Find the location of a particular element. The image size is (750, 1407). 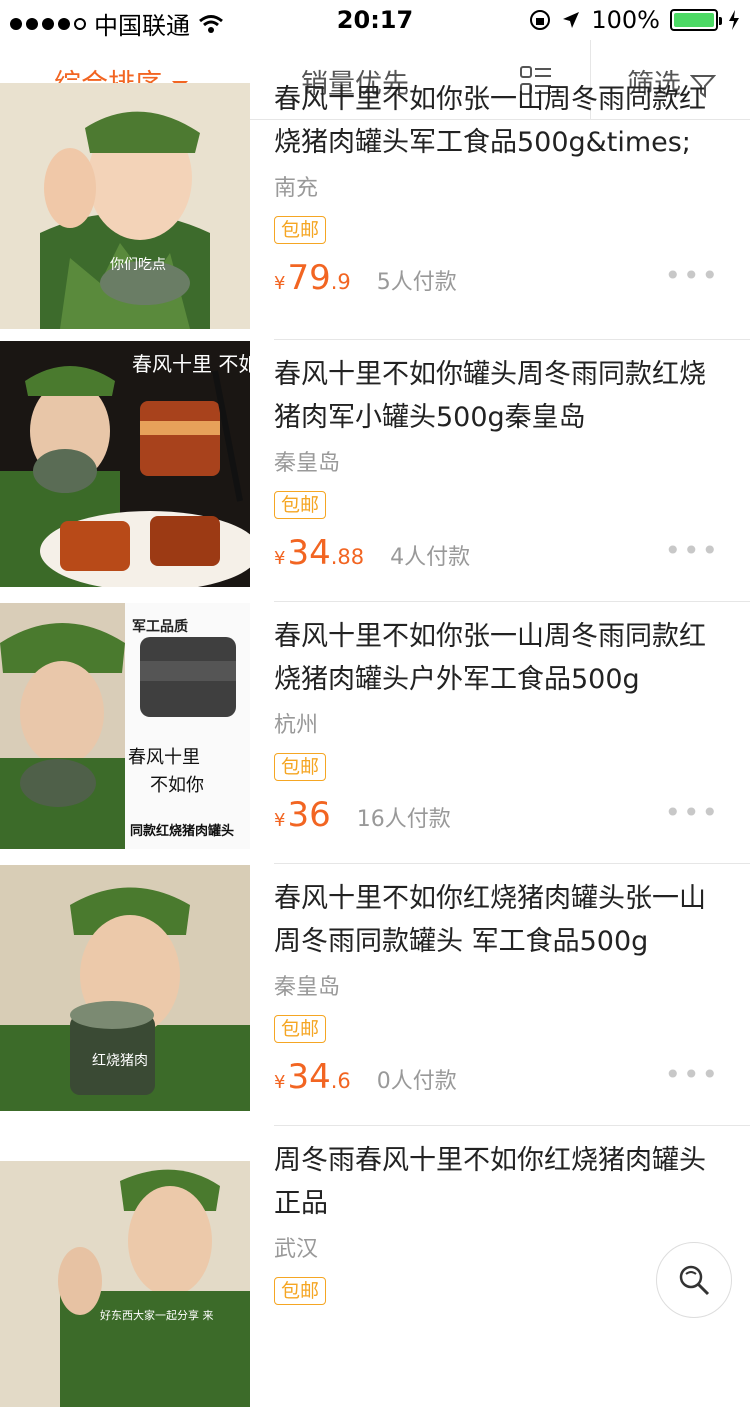

product-thumbnail: 春风十里 不如你 is located at coordinates (125, 464).